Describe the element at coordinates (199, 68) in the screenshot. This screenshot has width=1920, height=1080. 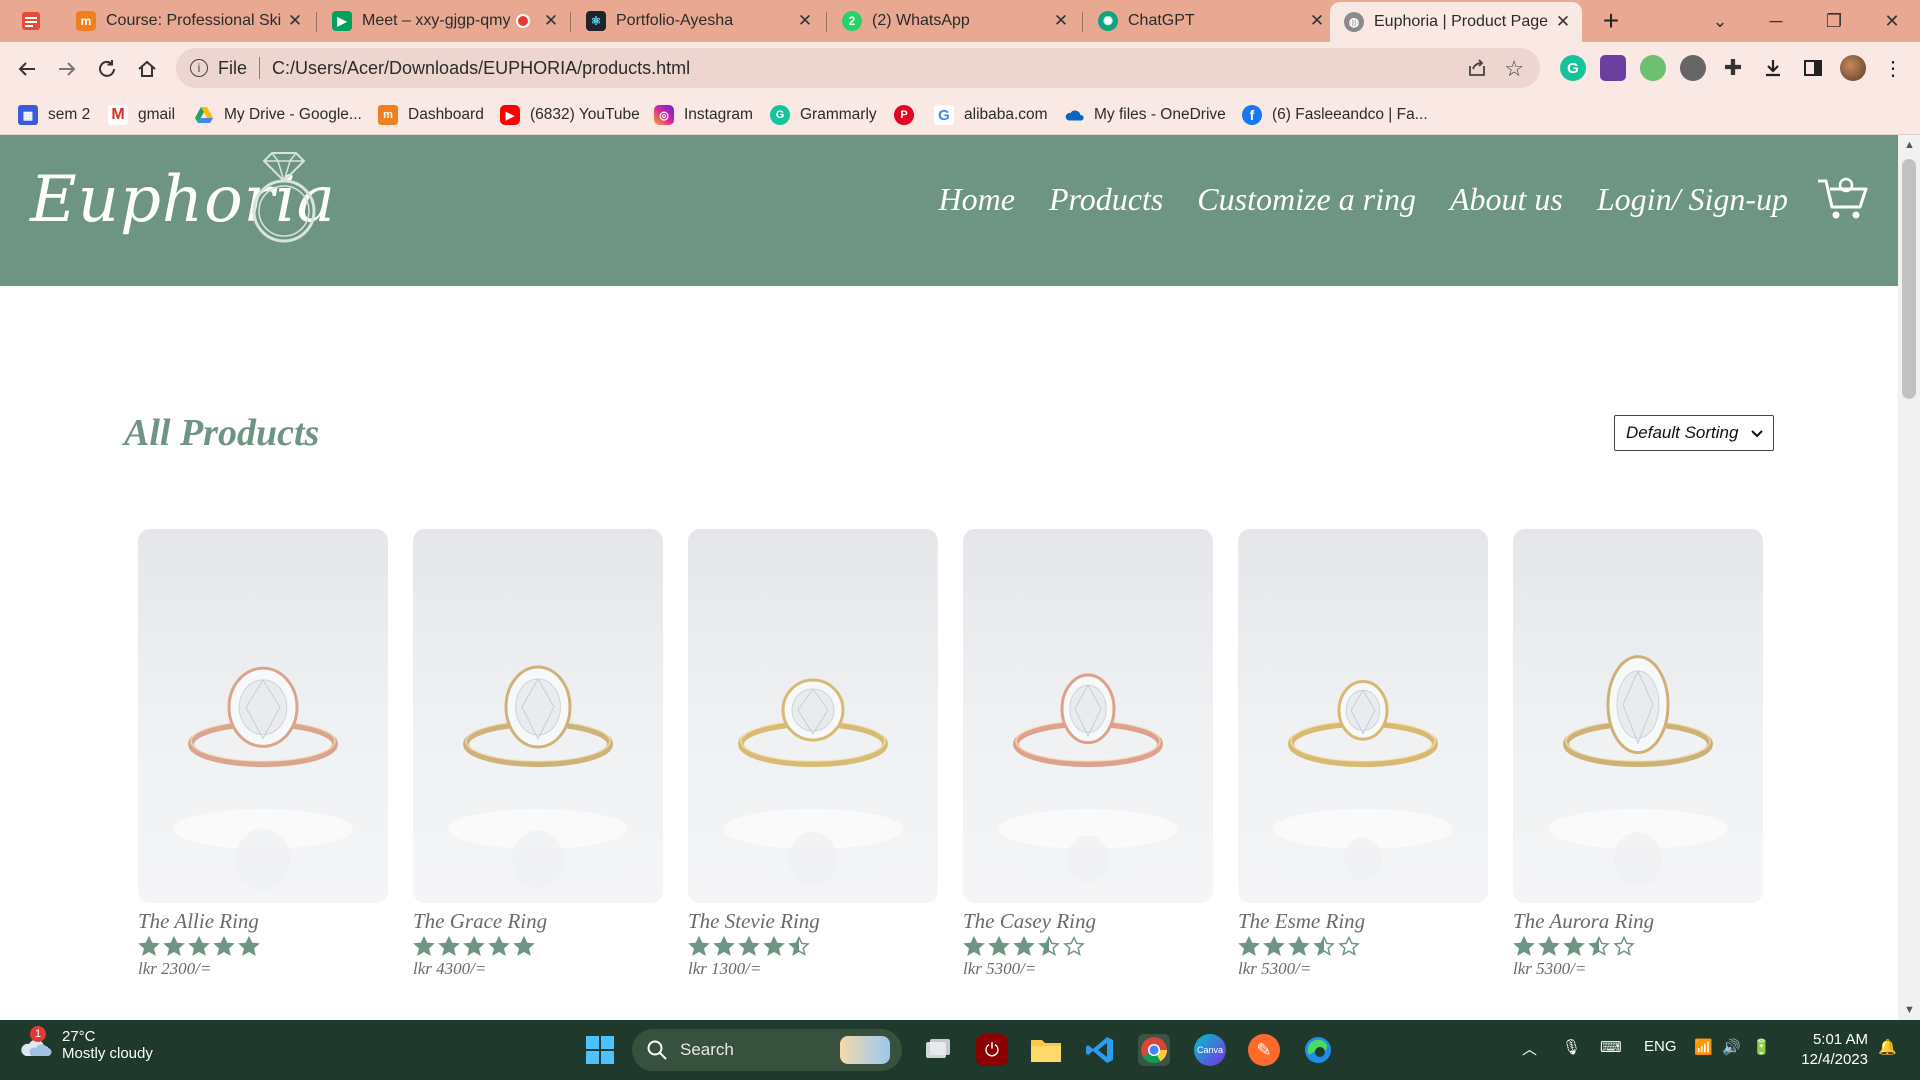
I see `info-icon: i` at that location.